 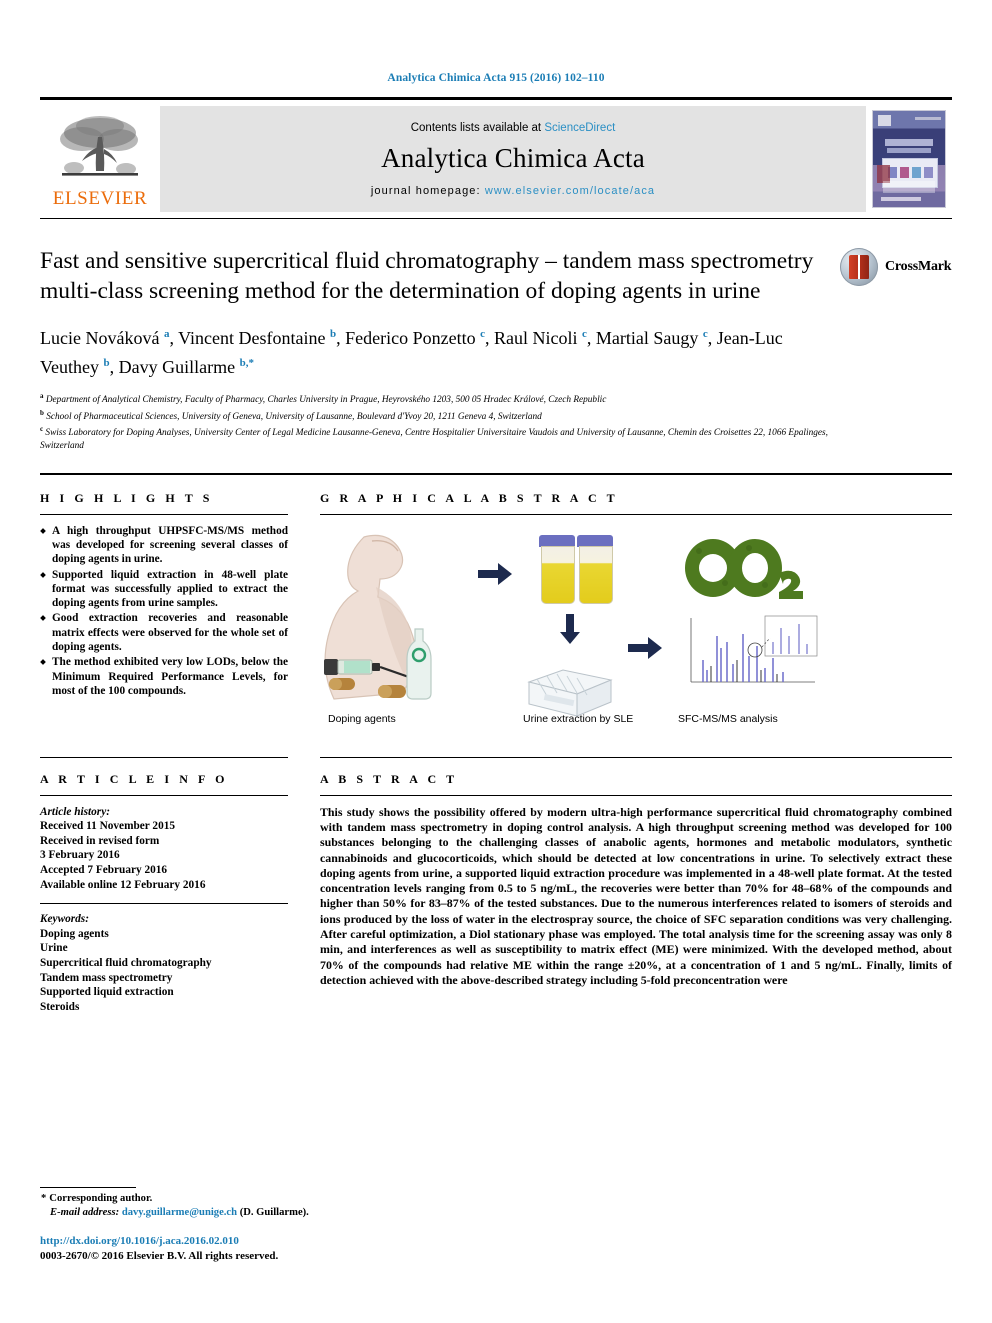 What do you see at coordinates (164, 904) in the screenshot?
I see `keywords-rule` at bounding box center [164, 904].